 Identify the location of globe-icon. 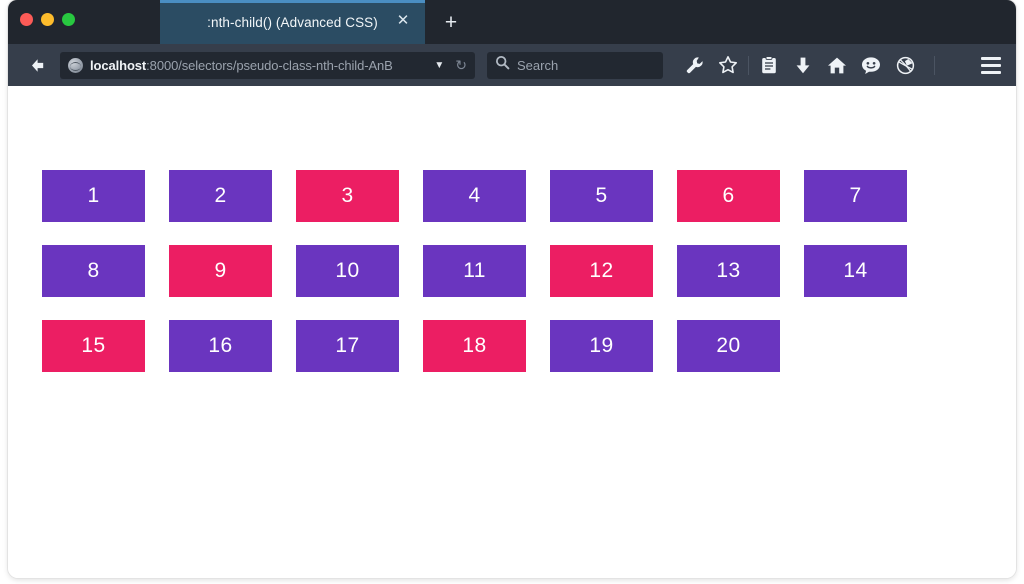
(75, 65).